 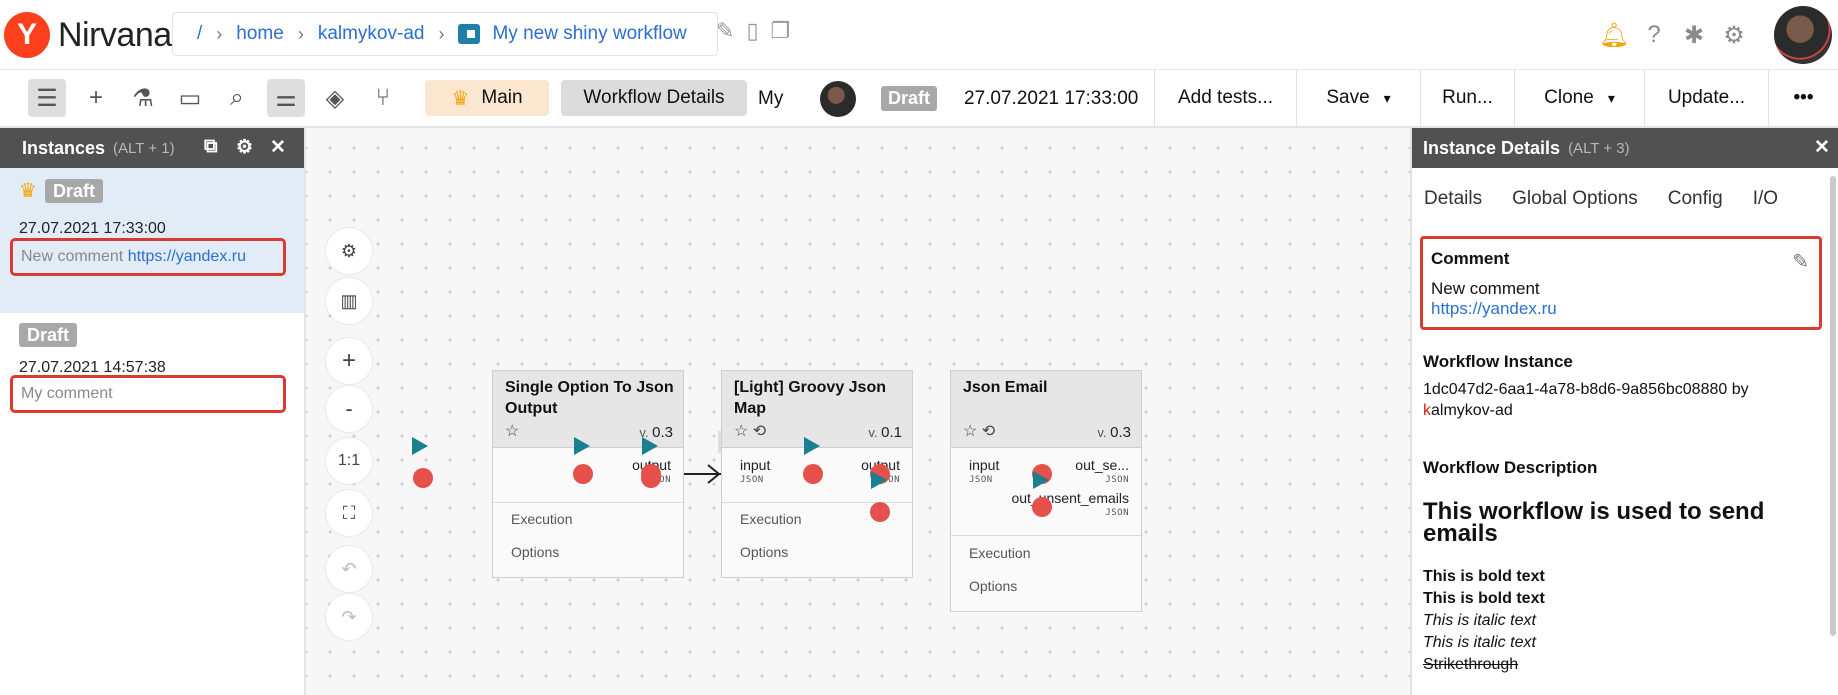 I want to click on owner-avatar, so click(x=838, y=99).